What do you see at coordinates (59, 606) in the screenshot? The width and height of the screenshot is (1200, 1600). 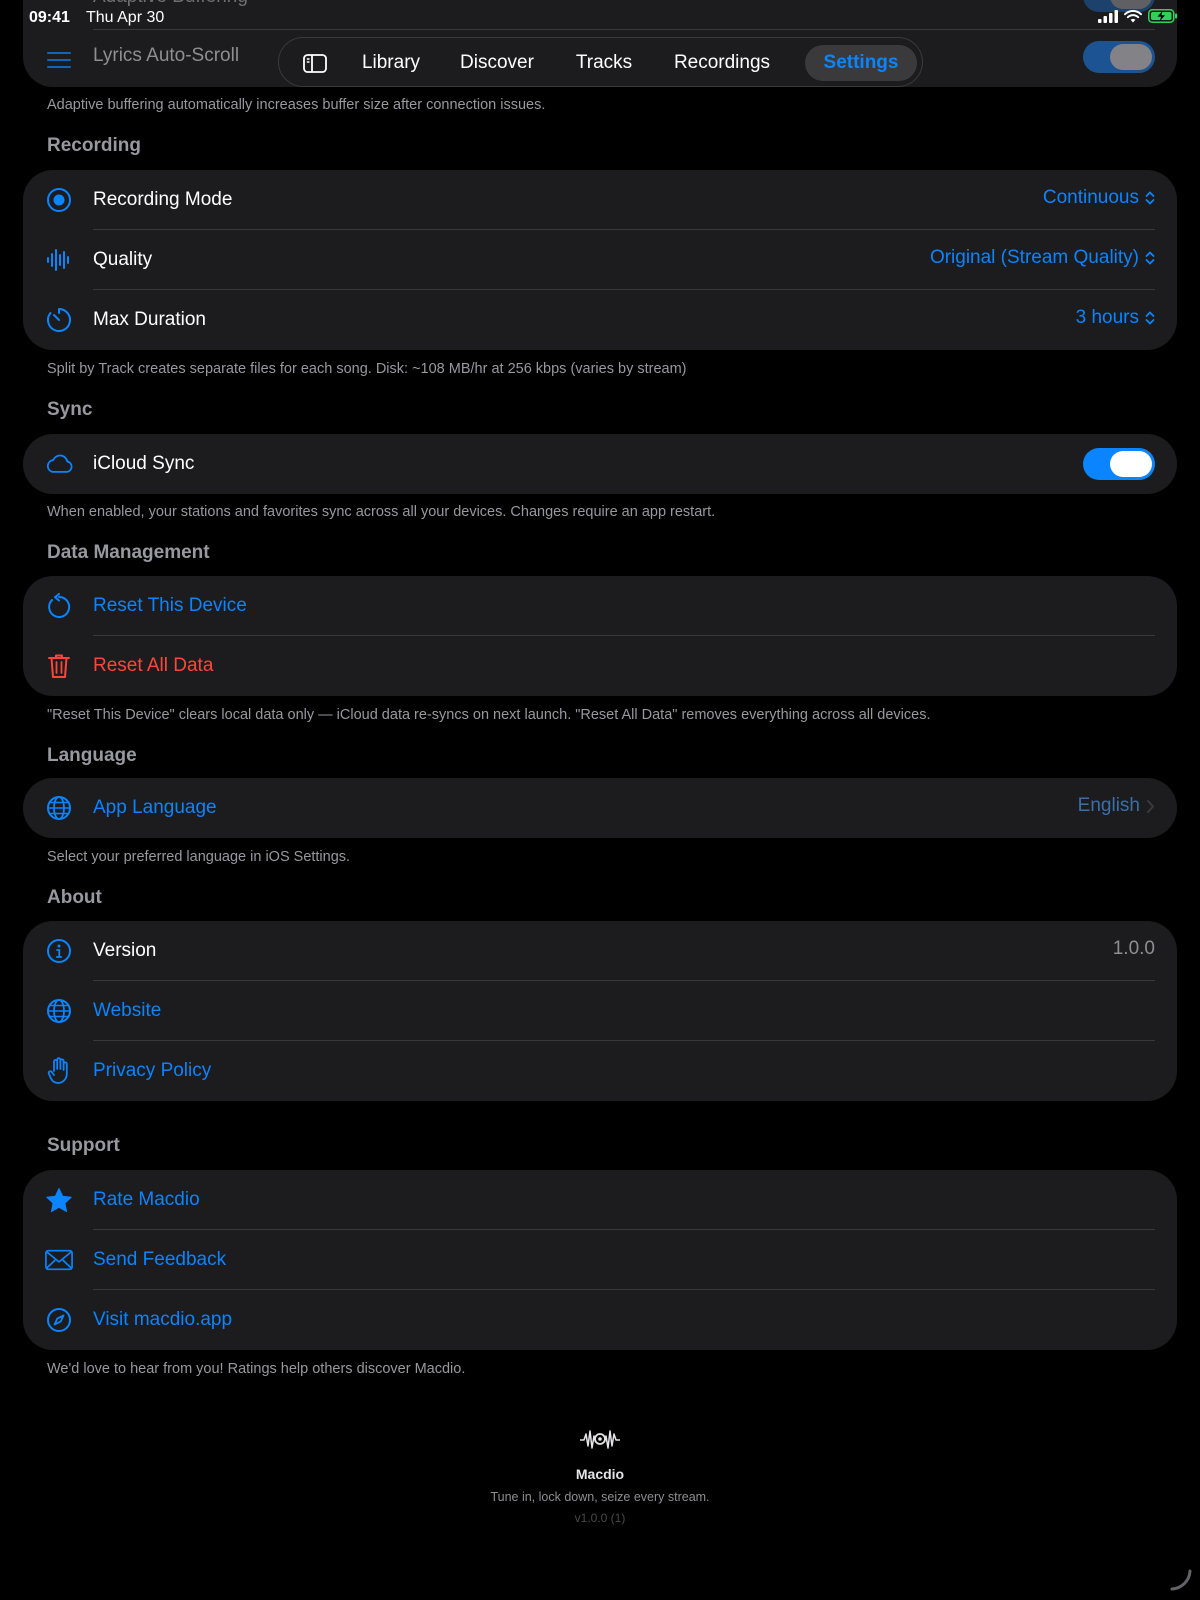 I see `reset-arrow-icon` at bounding box center [59, 606].